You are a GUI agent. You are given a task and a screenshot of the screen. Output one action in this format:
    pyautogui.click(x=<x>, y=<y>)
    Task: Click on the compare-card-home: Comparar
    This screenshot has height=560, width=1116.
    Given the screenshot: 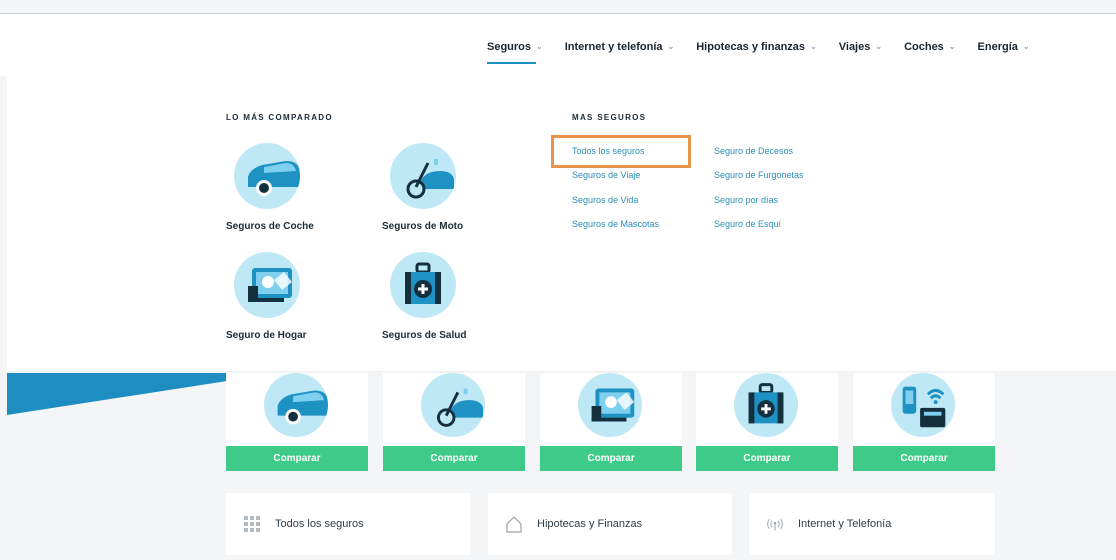 What is the action you would take?
    pyautogui.click(x=611, y=422)
    